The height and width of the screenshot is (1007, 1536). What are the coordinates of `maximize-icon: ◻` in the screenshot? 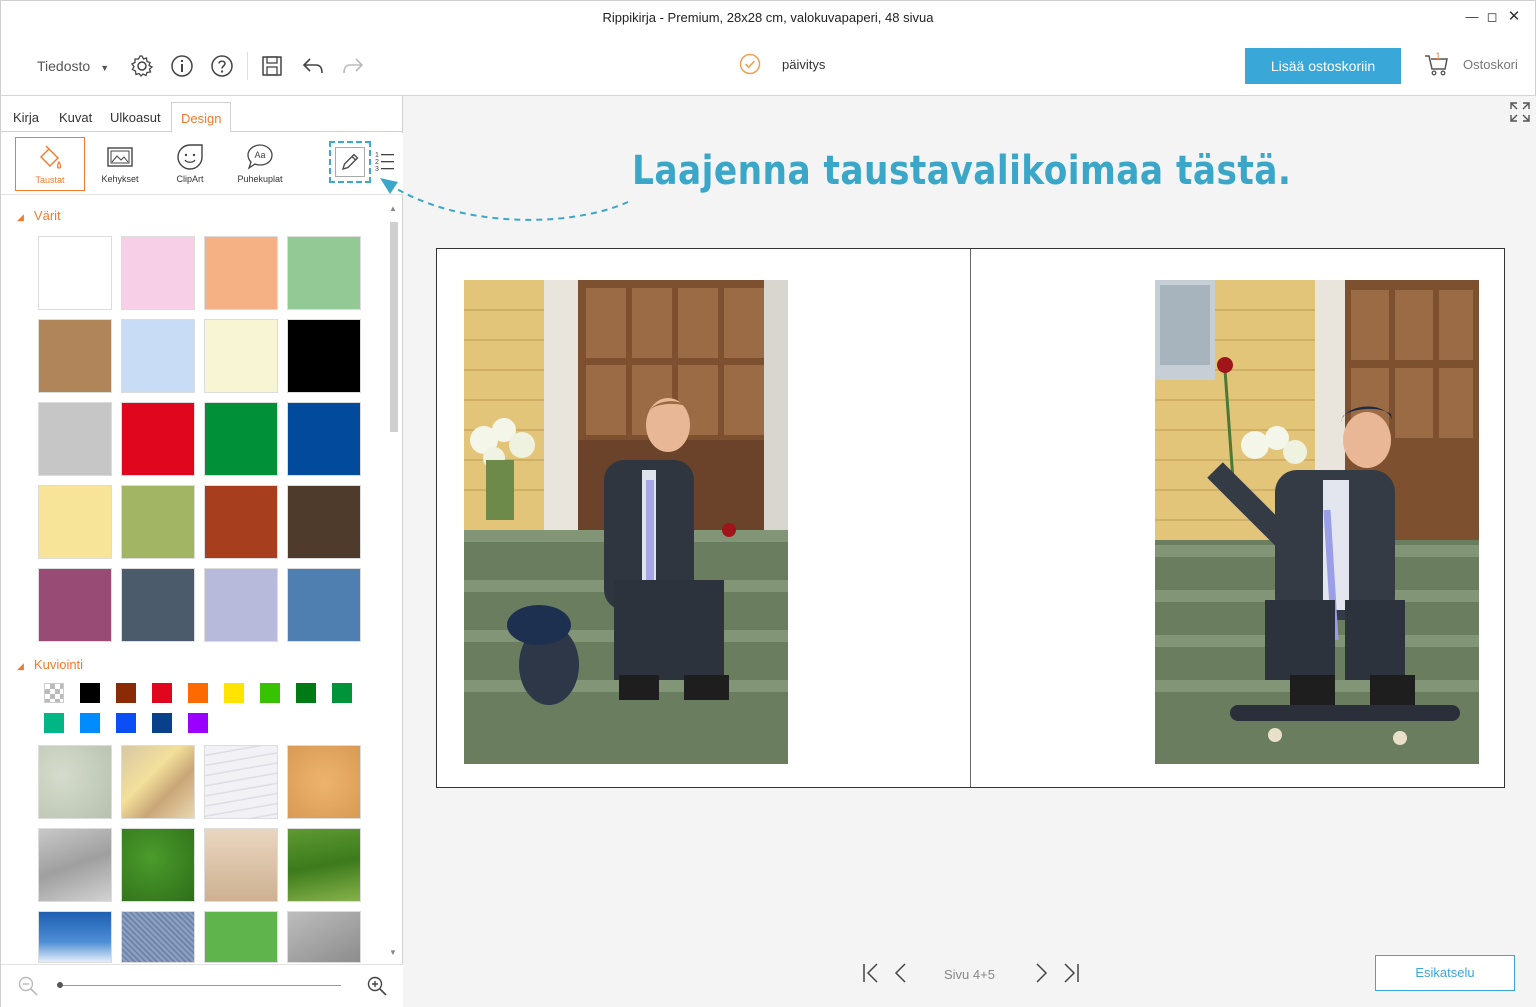 It's located at (1492, 17).